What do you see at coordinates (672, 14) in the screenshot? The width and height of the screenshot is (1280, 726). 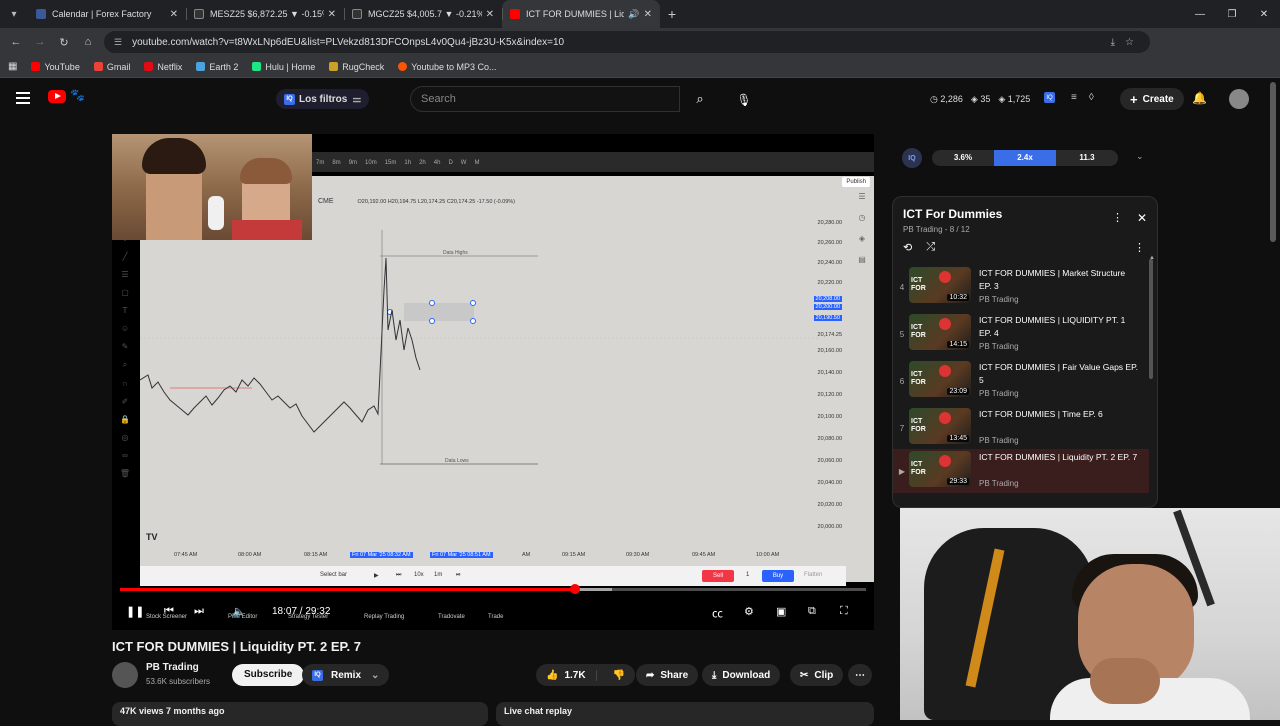 I see `new-tab-button: +` at bounding box center [672, 14].